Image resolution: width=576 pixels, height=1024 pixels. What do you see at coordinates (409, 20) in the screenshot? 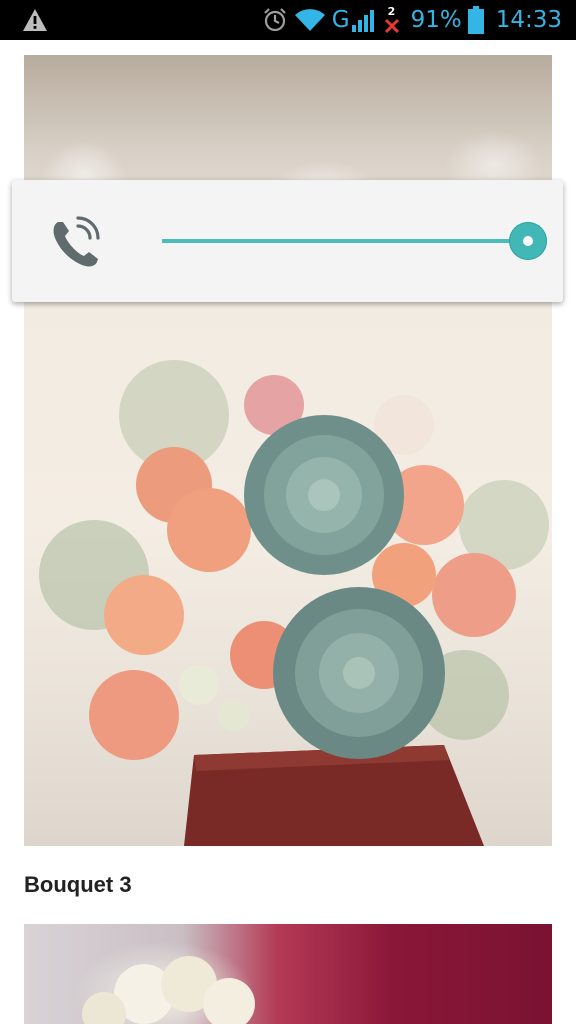
I see `status-icons: G 2 91% 14:33` at bounding box center [409, 20].